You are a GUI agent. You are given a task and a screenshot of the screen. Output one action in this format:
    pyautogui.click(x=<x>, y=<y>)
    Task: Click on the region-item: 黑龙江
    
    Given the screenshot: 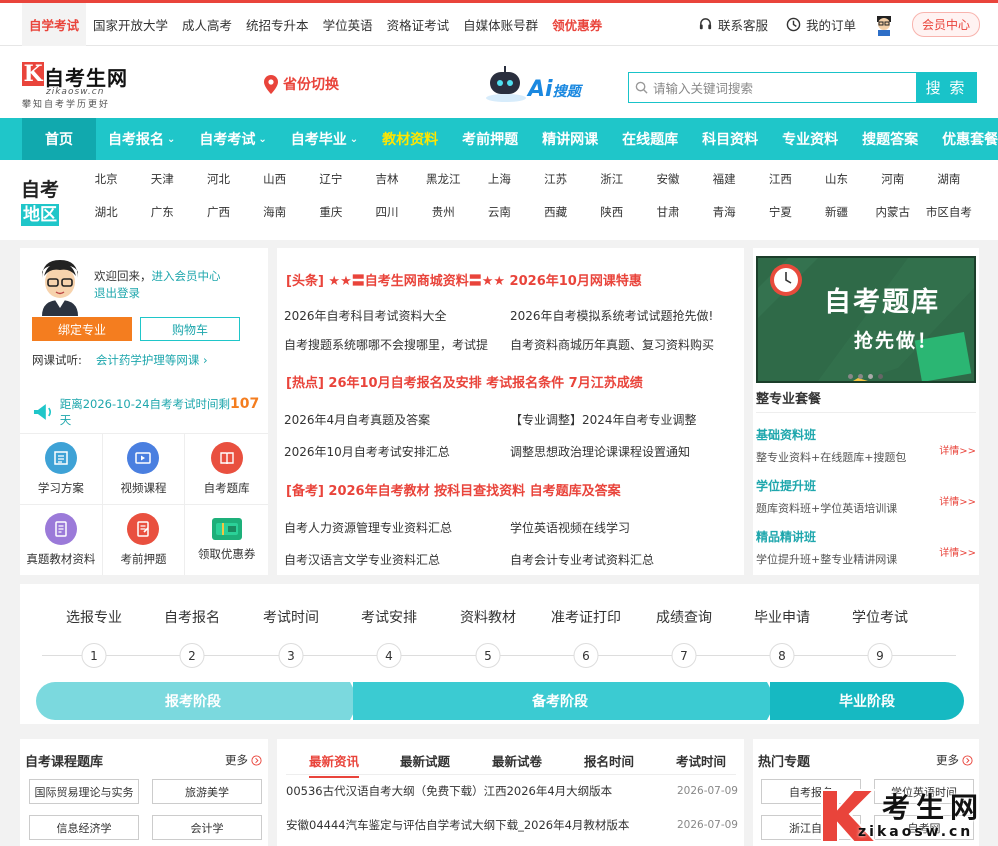 What is the action you would take?
    pyautogui.click(x=443, y=179)
    